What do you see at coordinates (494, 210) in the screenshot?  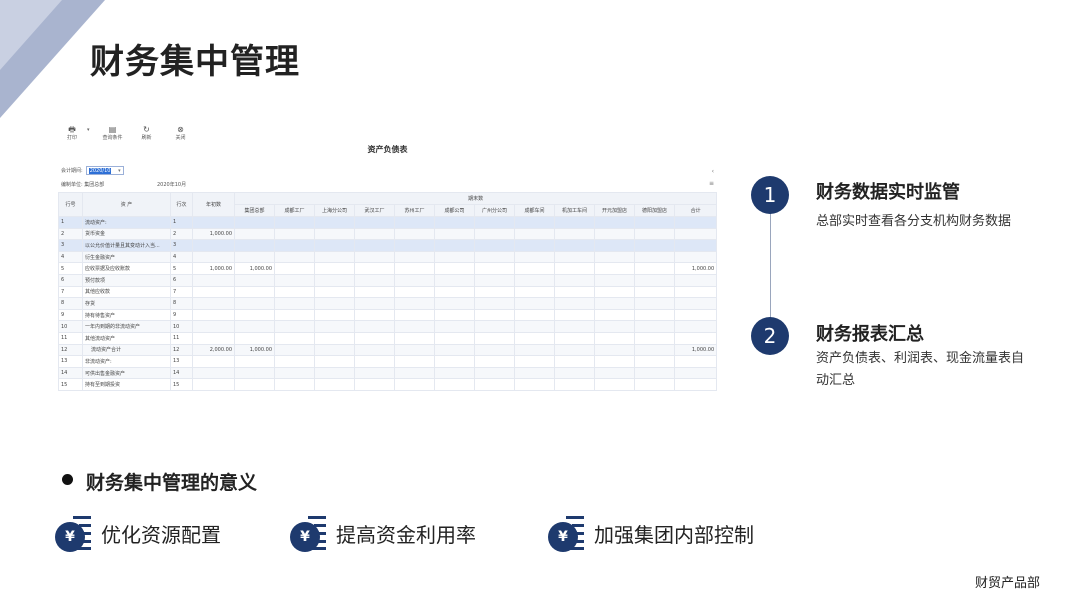 I see `header-company: 广州分公司` at bounding box center [494, 210].